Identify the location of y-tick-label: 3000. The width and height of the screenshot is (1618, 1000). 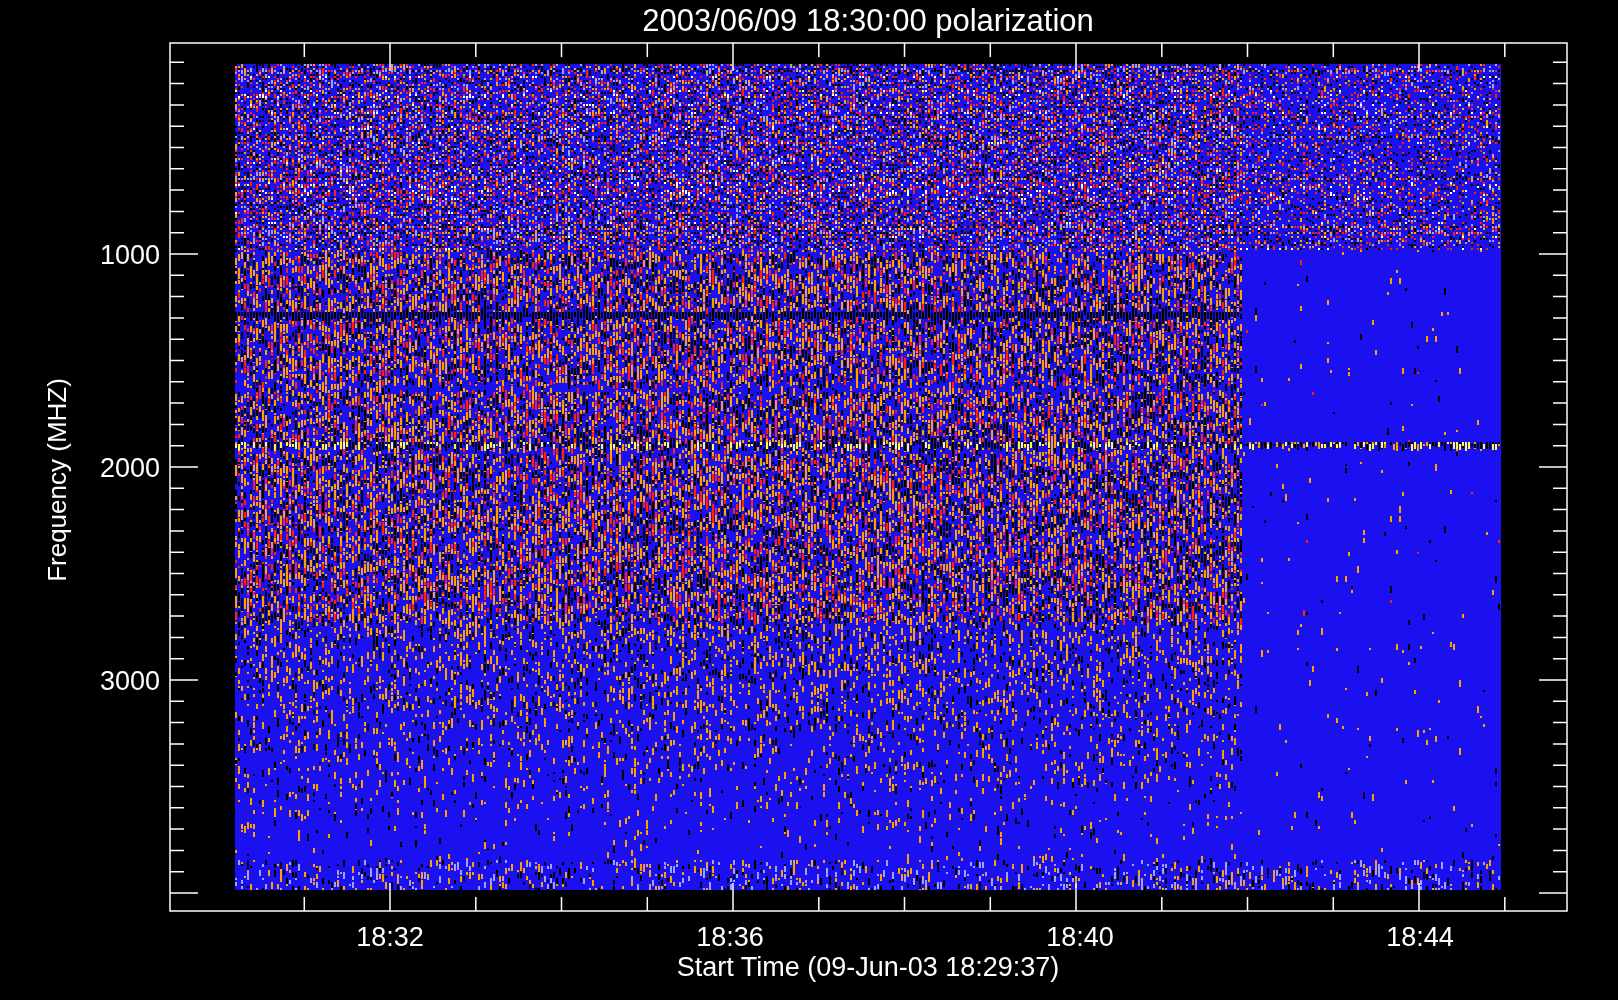
(129, 681).